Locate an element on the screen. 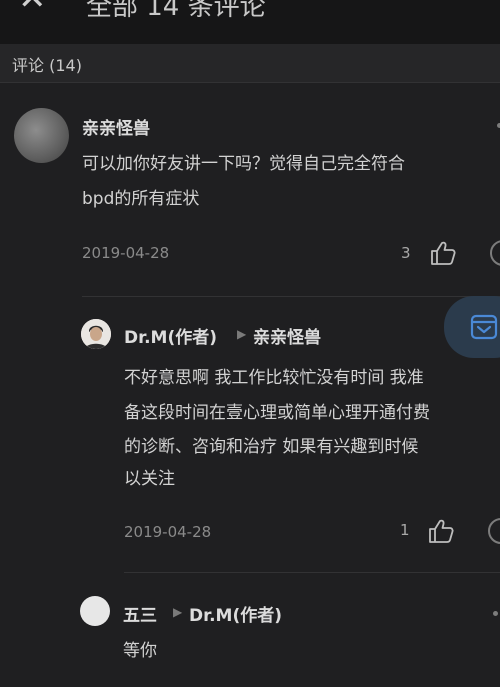  close-icon: ✕ is located at coordinates (32, 9).